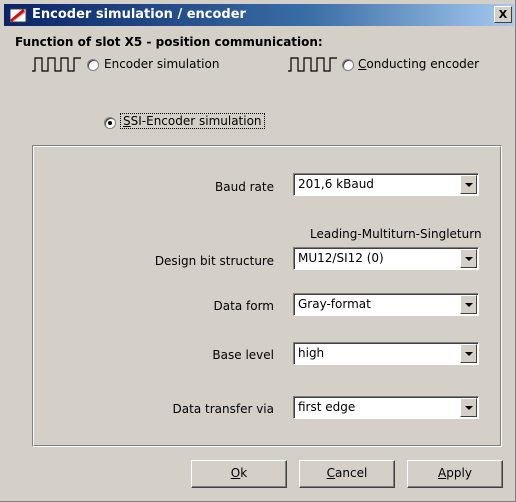 The width and height of the screenshot is (516, 502). Describe the element at coordinates (396, 234) in the screenshot. I see `bit-structure-caption: Leading-Multiturn-Singleturn` at that location.